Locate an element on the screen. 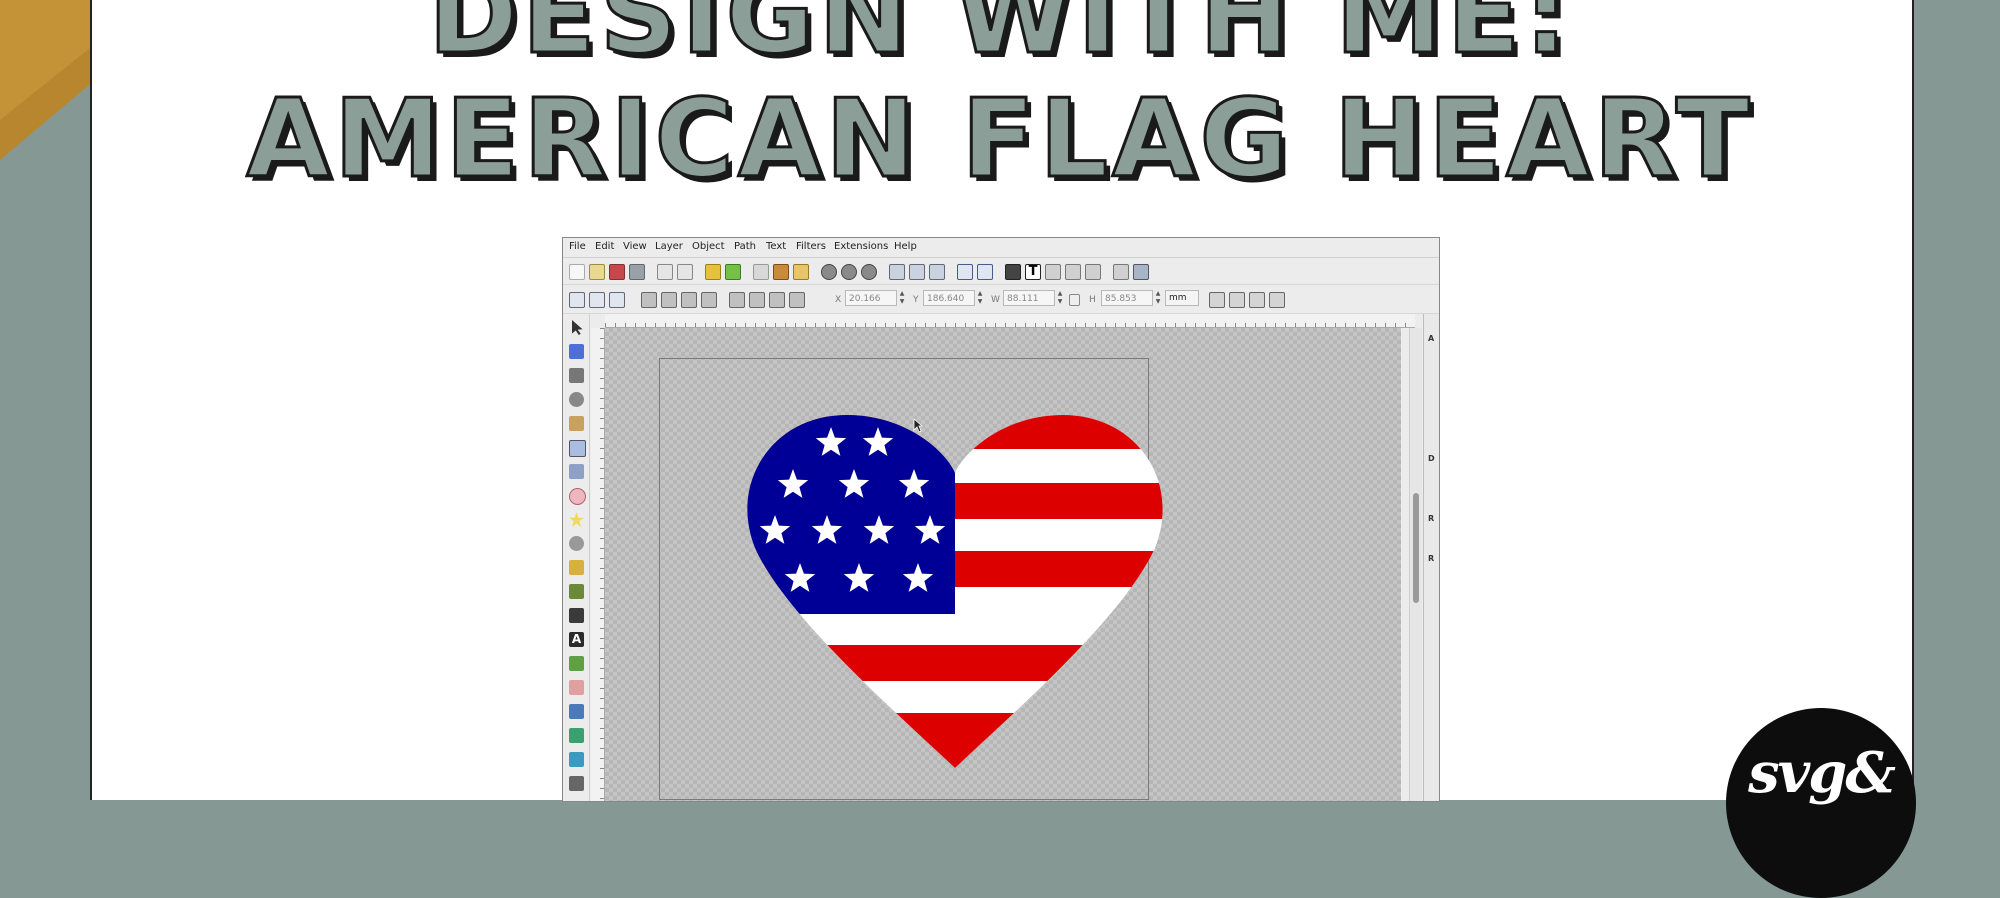 The height and width of the screenshot is (898, 2000). dropper-tool-icon is located at coordinates (576, 783).